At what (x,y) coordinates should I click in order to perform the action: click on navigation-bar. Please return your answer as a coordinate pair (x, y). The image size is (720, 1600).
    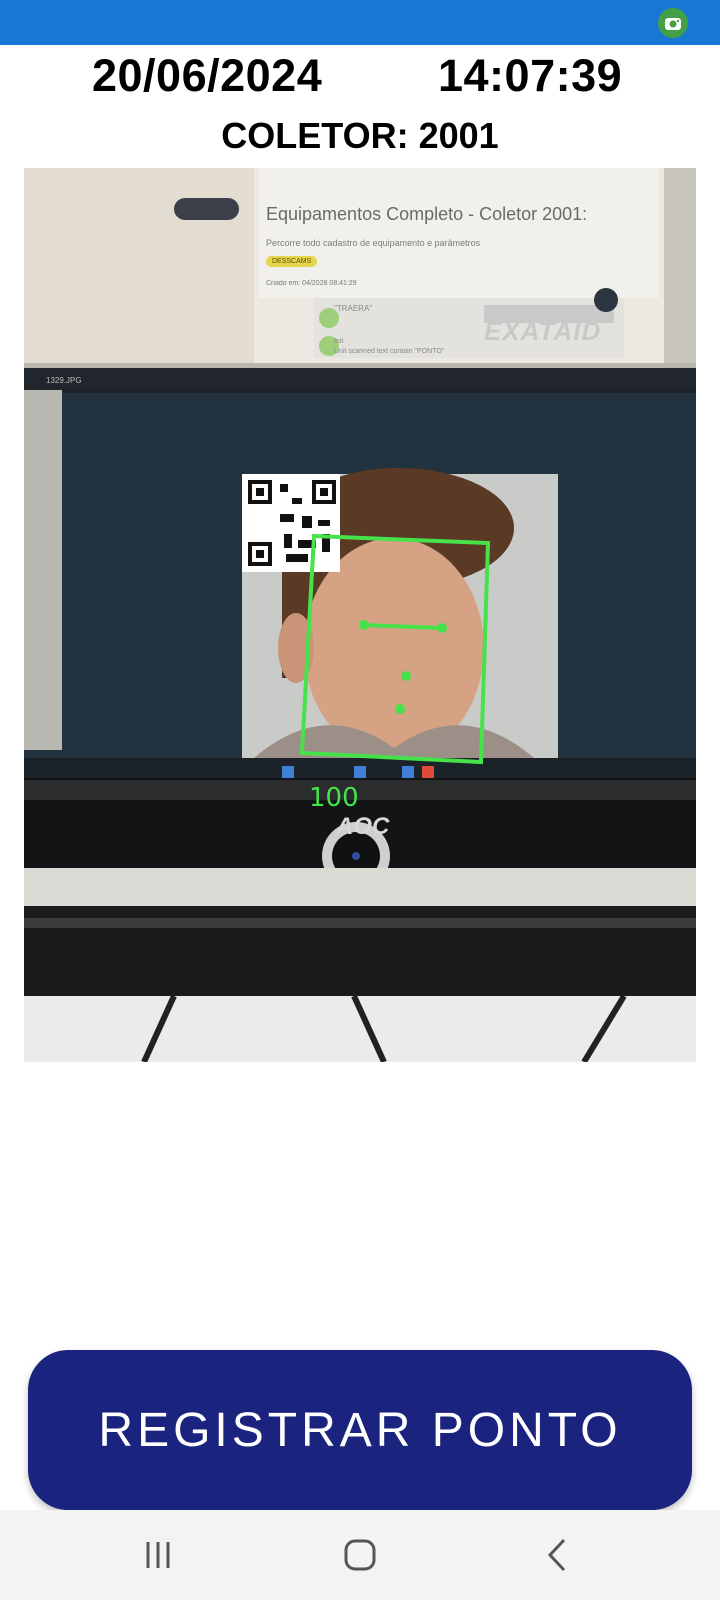
    Looking at the image, I should click on (360, 1555).